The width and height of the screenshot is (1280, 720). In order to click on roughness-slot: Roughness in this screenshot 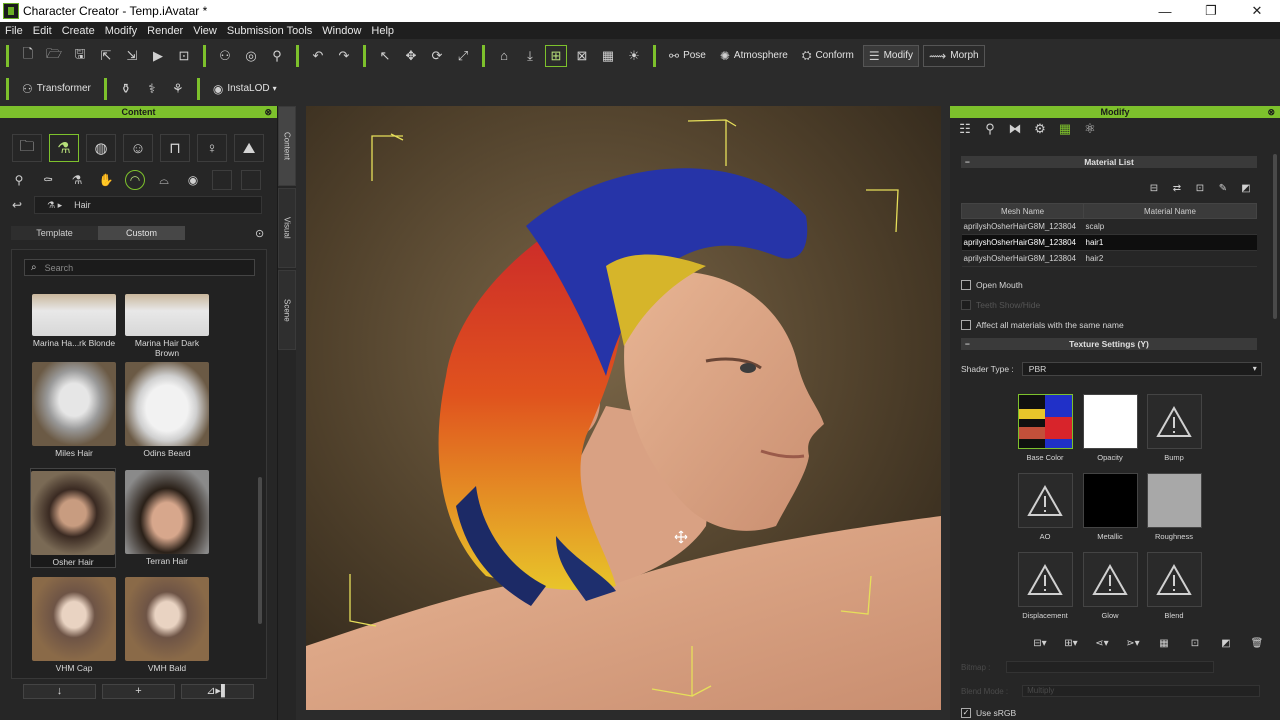, I will do `click(1174, 507)`.